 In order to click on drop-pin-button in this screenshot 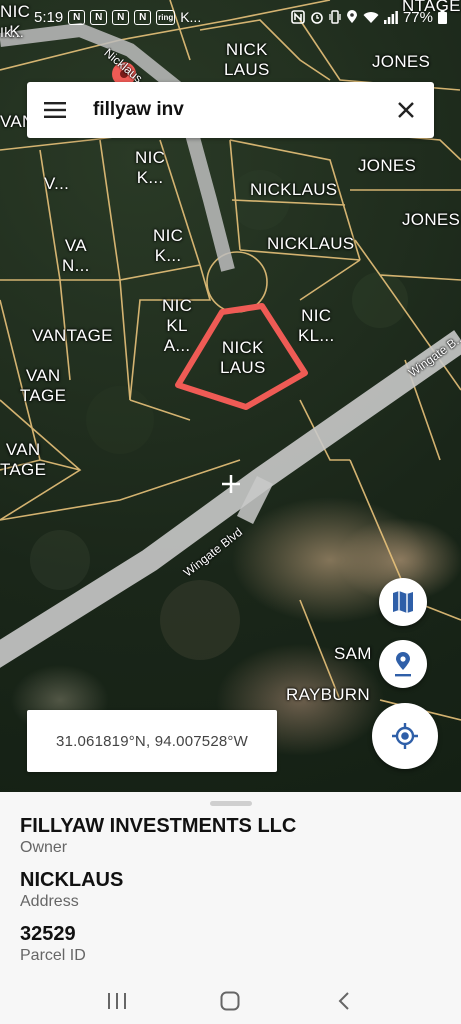, I will do `click(403, 664)`.